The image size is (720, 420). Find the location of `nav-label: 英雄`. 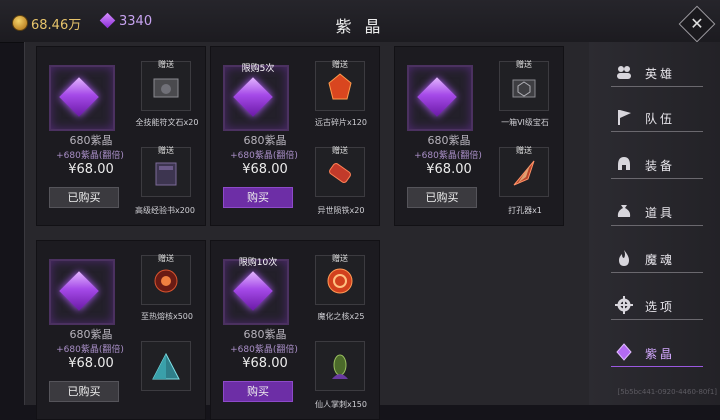

nav-label: 英雄 is located at coordinates (660, 74).